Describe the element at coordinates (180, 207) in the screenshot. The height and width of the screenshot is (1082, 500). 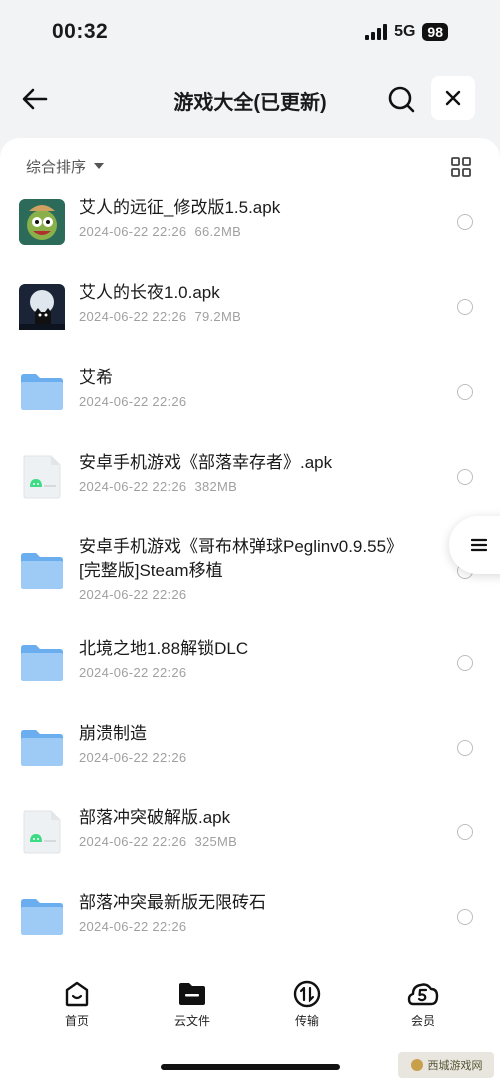
I see `file-name: 艾人的远征_修改版1.5.apk` at that location.